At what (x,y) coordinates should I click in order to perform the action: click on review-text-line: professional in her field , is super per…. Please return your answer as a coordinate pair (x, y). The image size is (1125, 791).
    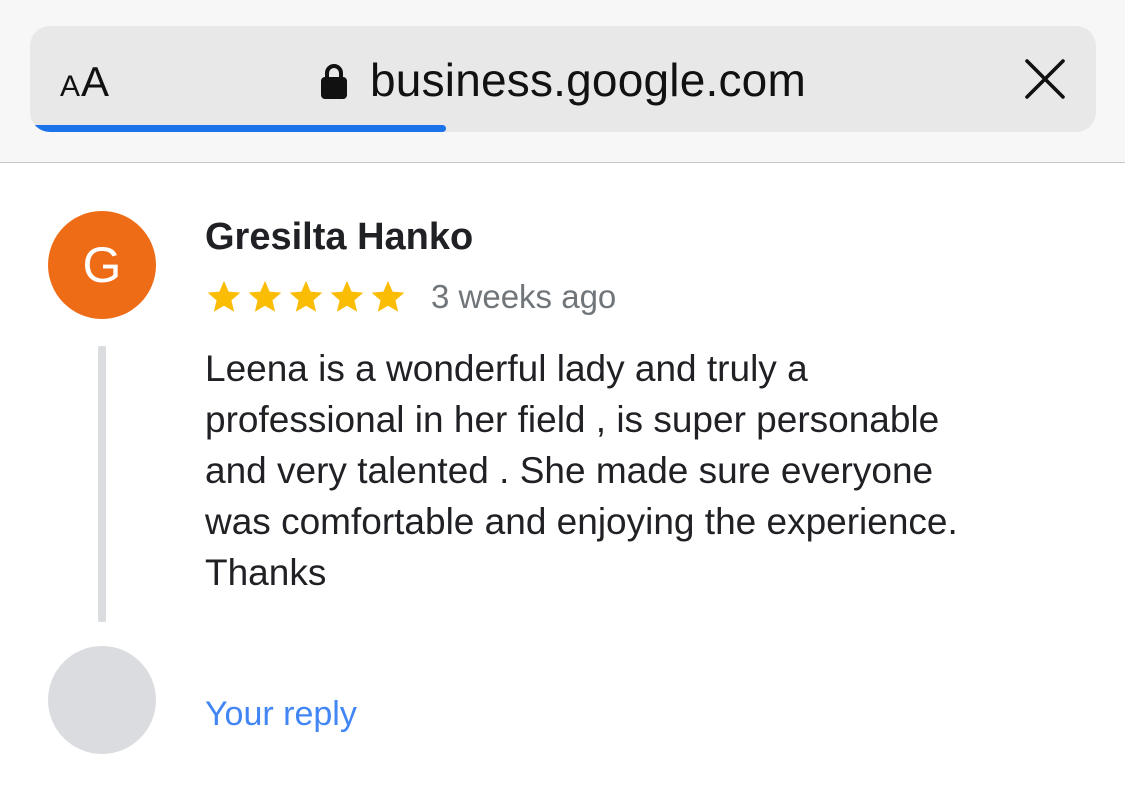
    Looking at the image, I should click on (572, 419).